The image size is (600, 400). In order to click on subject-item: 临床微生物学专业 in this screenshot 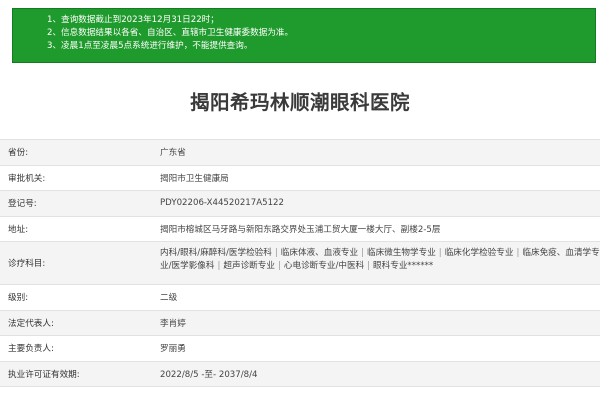, I will do `click(401, 253)`.